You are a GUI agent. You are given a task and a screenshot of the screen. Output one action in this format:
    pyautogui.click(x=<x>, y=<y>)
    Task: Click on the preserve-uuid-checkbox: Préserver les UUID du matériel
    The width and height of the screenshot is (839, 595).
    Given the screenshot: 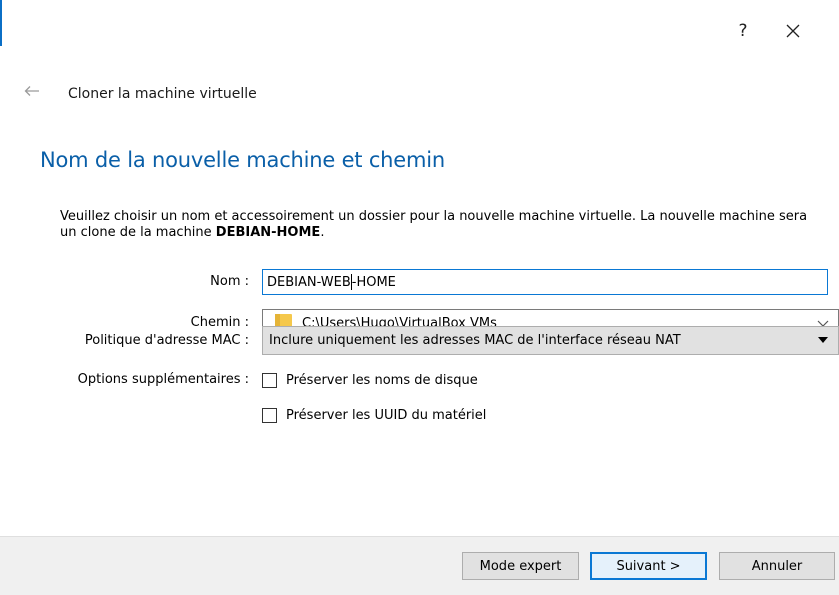 What is the action you would take?
    pyautogui.click(x=374, y=415)
    